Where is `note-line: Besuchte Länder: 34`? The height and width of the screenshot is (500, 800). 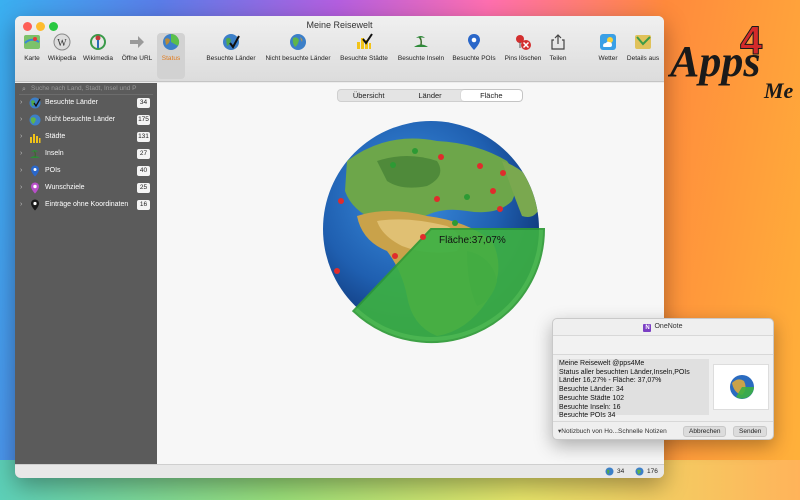 note-line: Besuchte Länder: 34 is located at coordinates (591, 390).